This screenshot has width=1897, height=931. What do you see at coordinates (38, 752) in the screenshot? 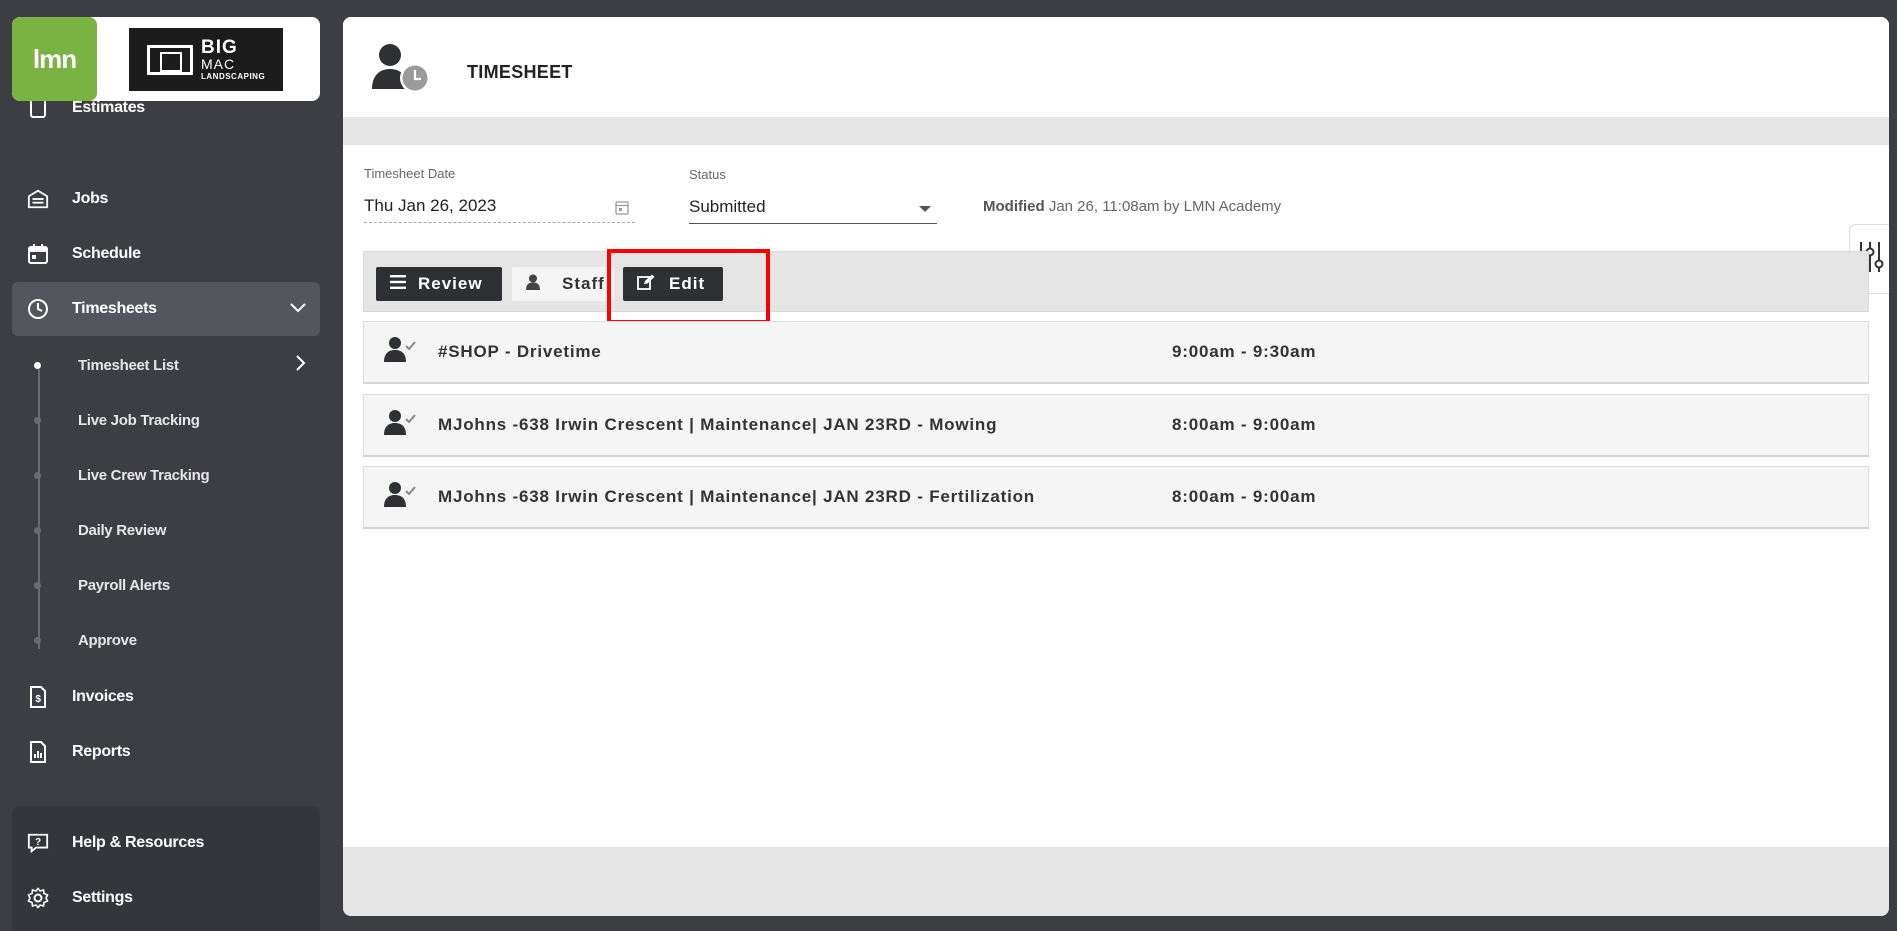
I see `report-icon` at bounding box center [38, 752].